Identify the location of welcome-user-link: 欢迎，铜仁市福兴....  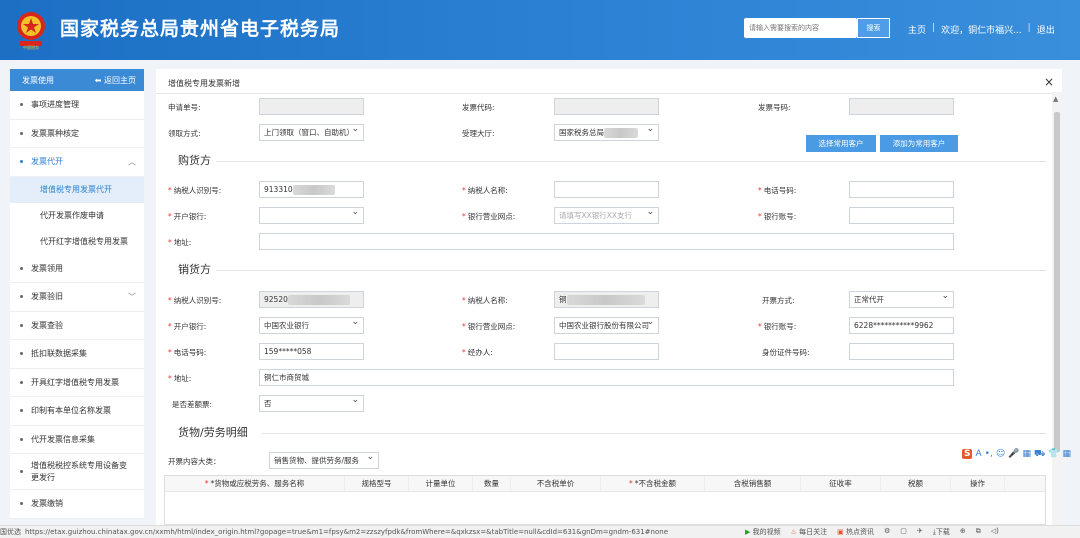
(981, 29).